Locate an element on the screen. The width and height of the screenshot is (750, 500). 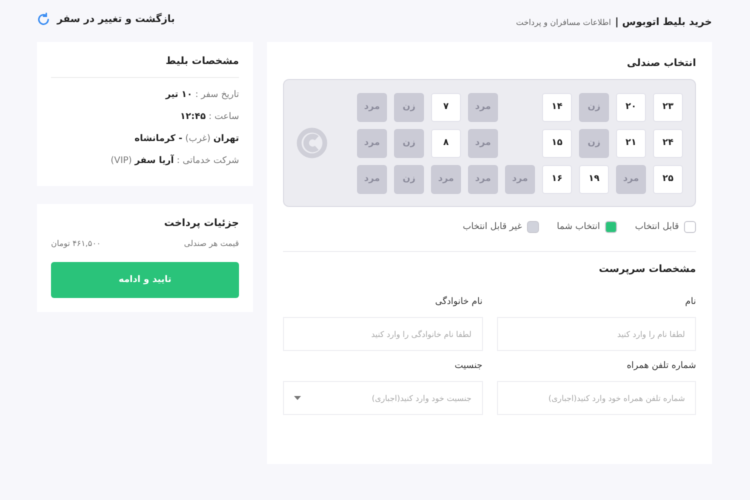
page-title: خرید بلیط اتوبوس | is located at coordinates (663, 22).